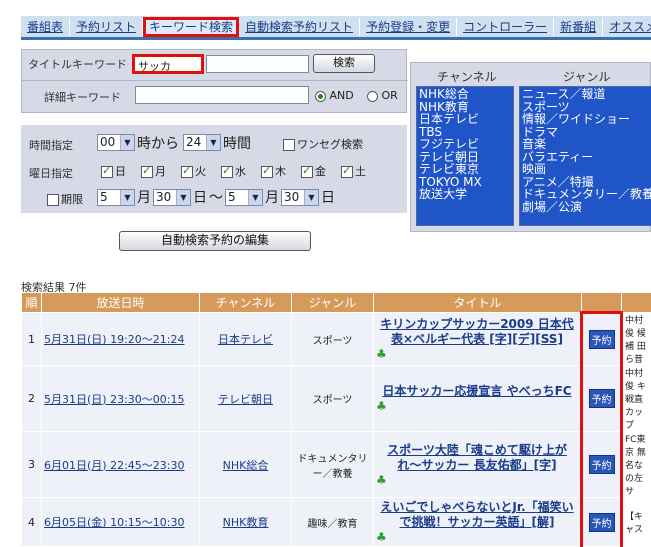 This screenshot has width=651, height=547. I want to click on col-header-reserve, so click(602, 303).